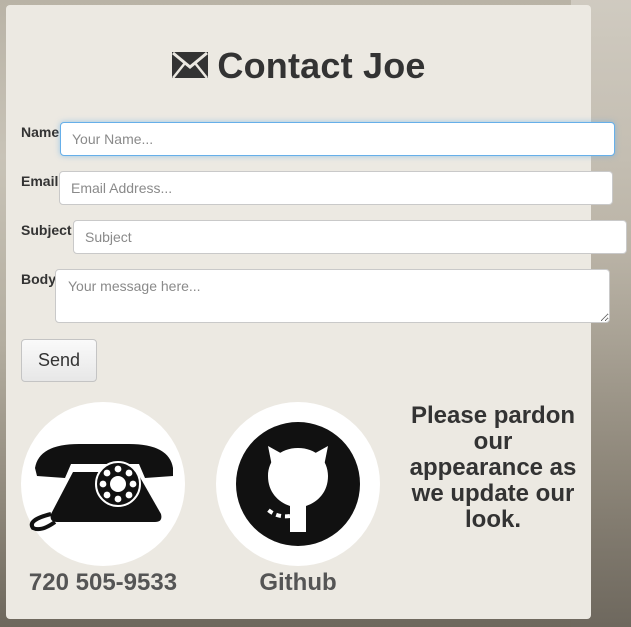 This screenshot has width=631, height=627. What do you see at coordinates (40, 132) in the screenshot?
I see `name-label: Name` at bounding box center [40, 132].